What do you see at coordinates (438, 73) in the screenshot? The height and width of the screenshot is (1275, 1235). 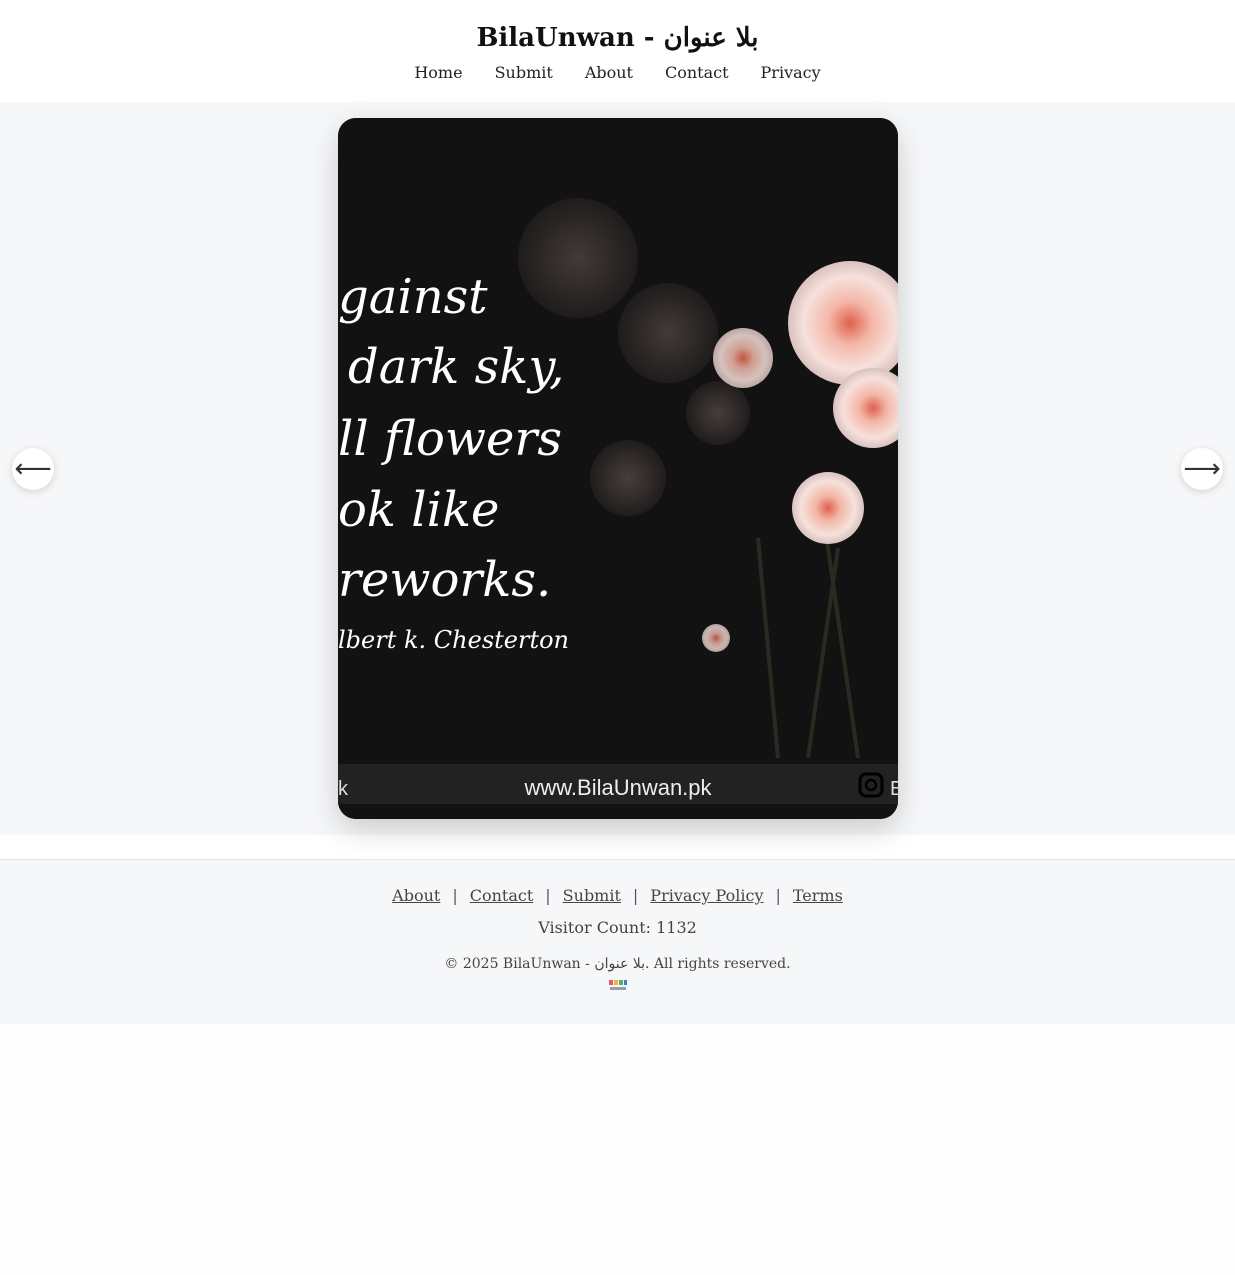 I see `nav-home: Home` at bounding box center [438, 73].